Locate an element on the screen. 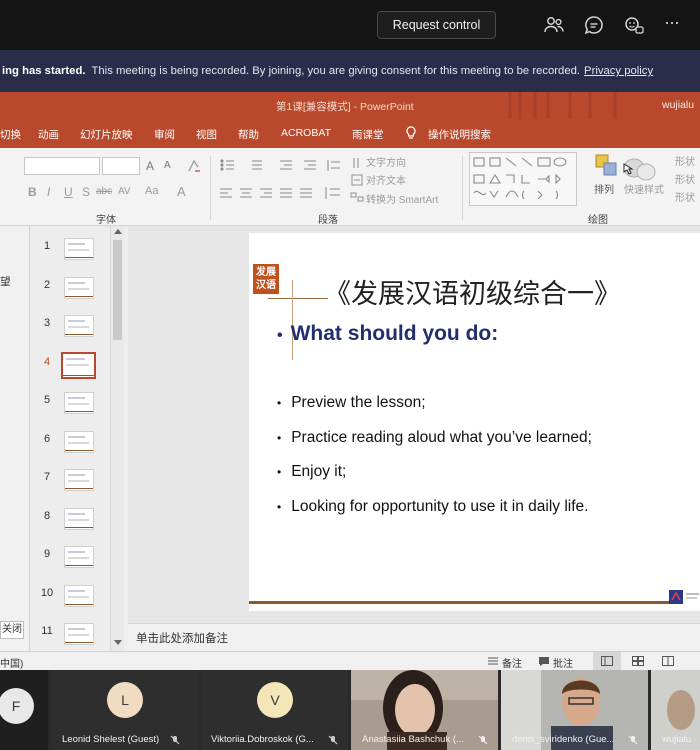 Image resolution: width=700 pixels, height=750 pixels. change-case-button: Aa is located at coordinates (151, 191).